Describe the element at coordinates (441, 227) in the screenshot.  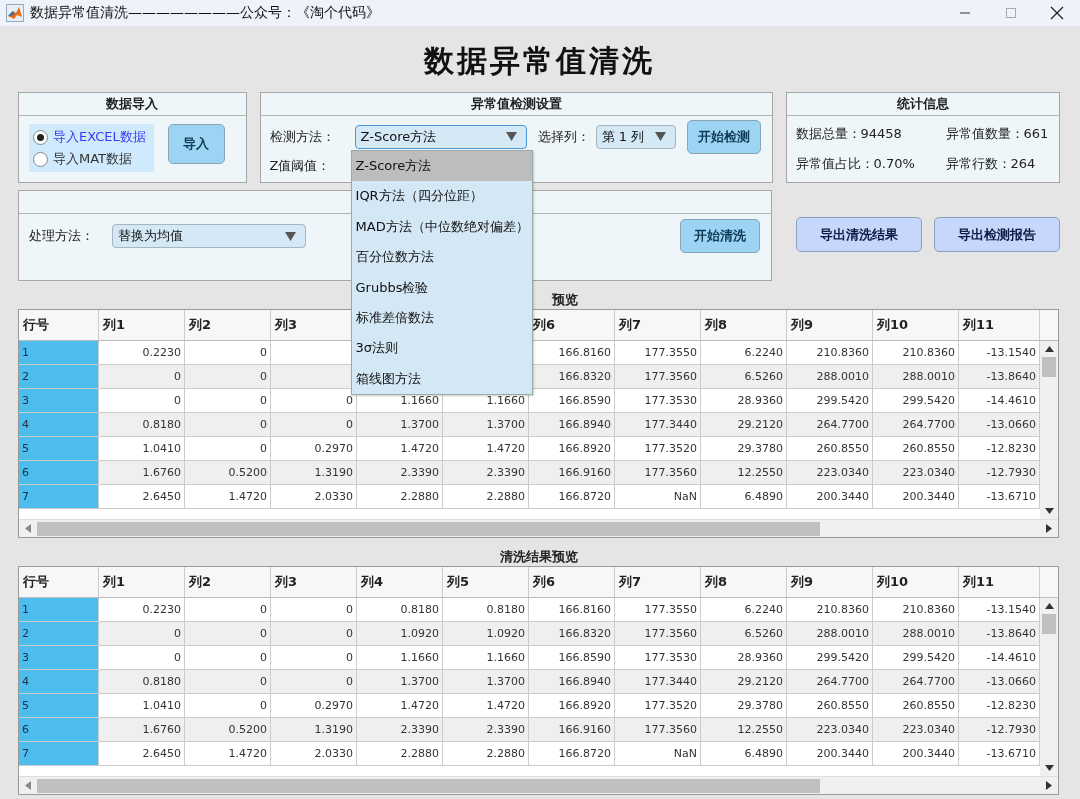
I see `dropdown-item: MAD方法（中位数绝对偏差）` at that location.